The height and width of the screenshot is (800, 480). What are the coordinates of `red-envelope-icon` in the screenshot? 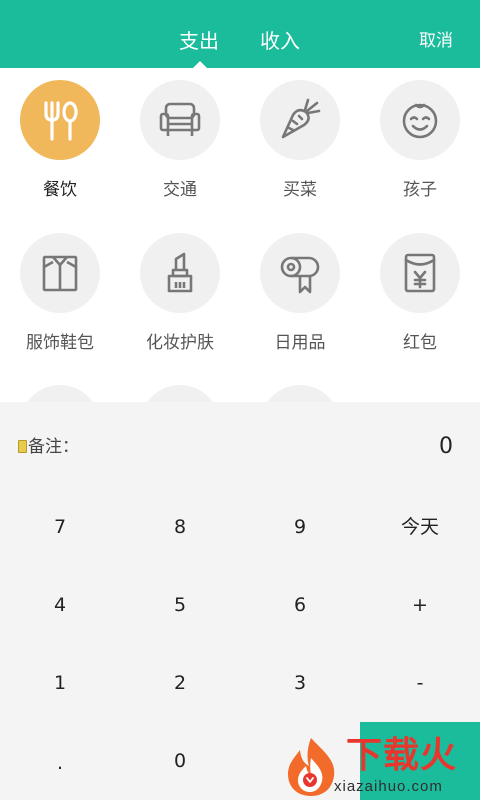 It's located at (420, 273).